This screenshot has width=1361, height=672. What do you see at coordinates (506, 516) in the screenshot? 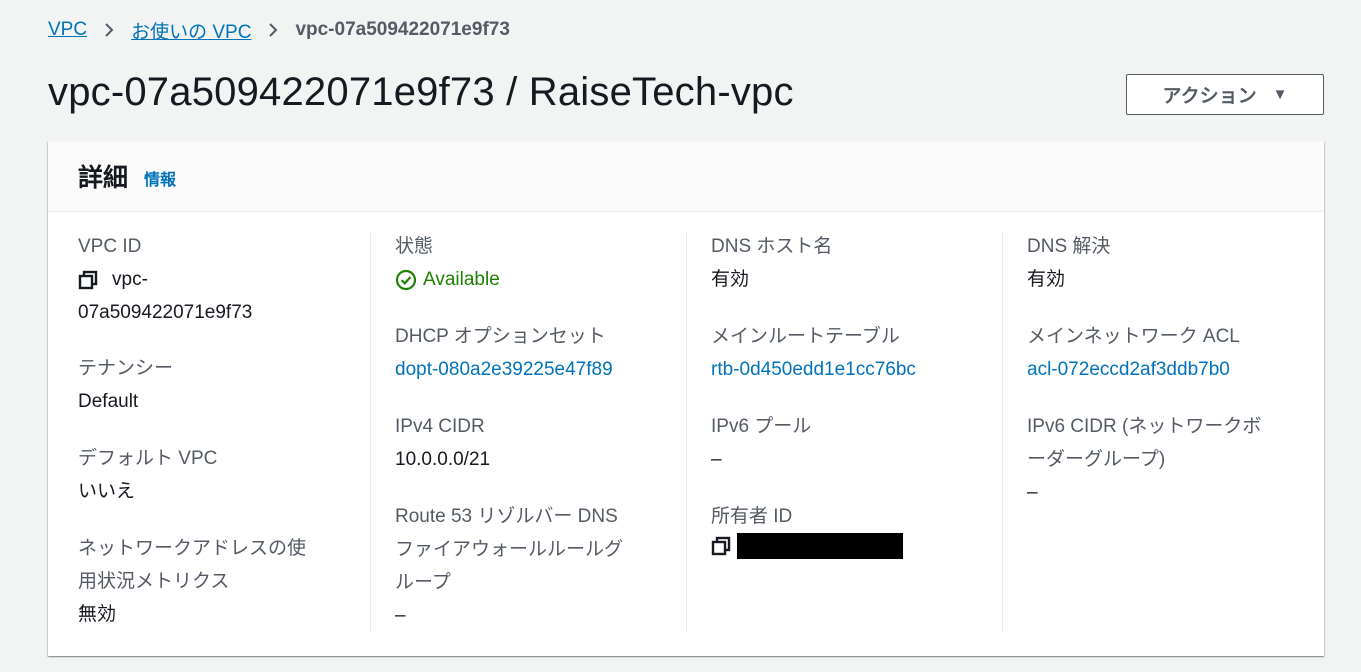
I see `route53-label-1: Route 53 リゾルバー DNS` at bounding box center [506, 516].